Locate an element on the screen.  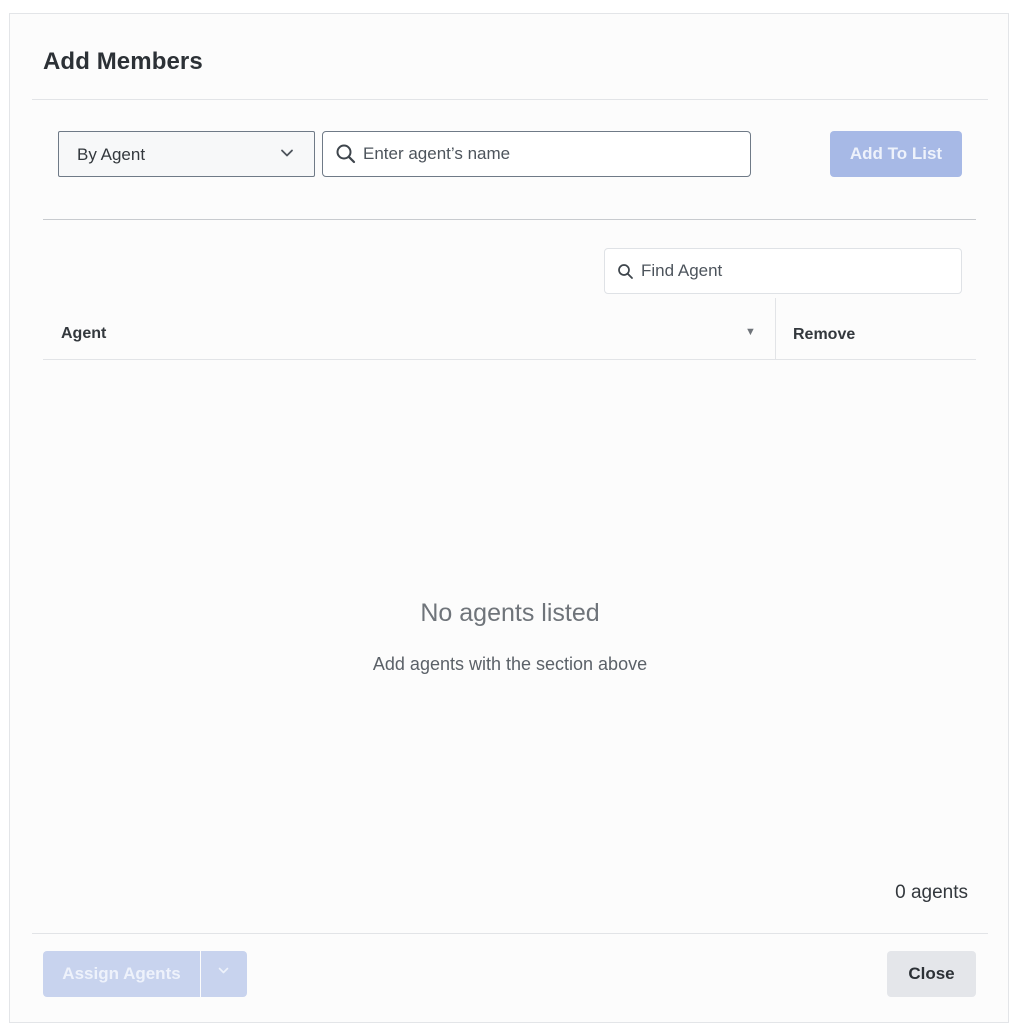
find-agent-input is located at coordinates (796, 271).